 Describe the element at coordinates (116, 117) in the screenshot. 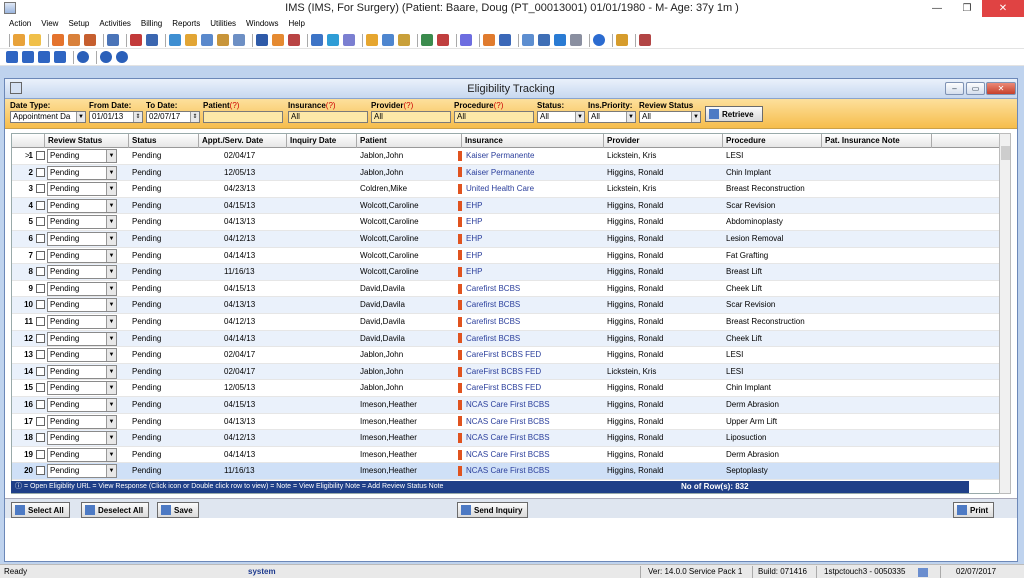

I see `from-date-field: 01/01/13 ⇕` at that location.